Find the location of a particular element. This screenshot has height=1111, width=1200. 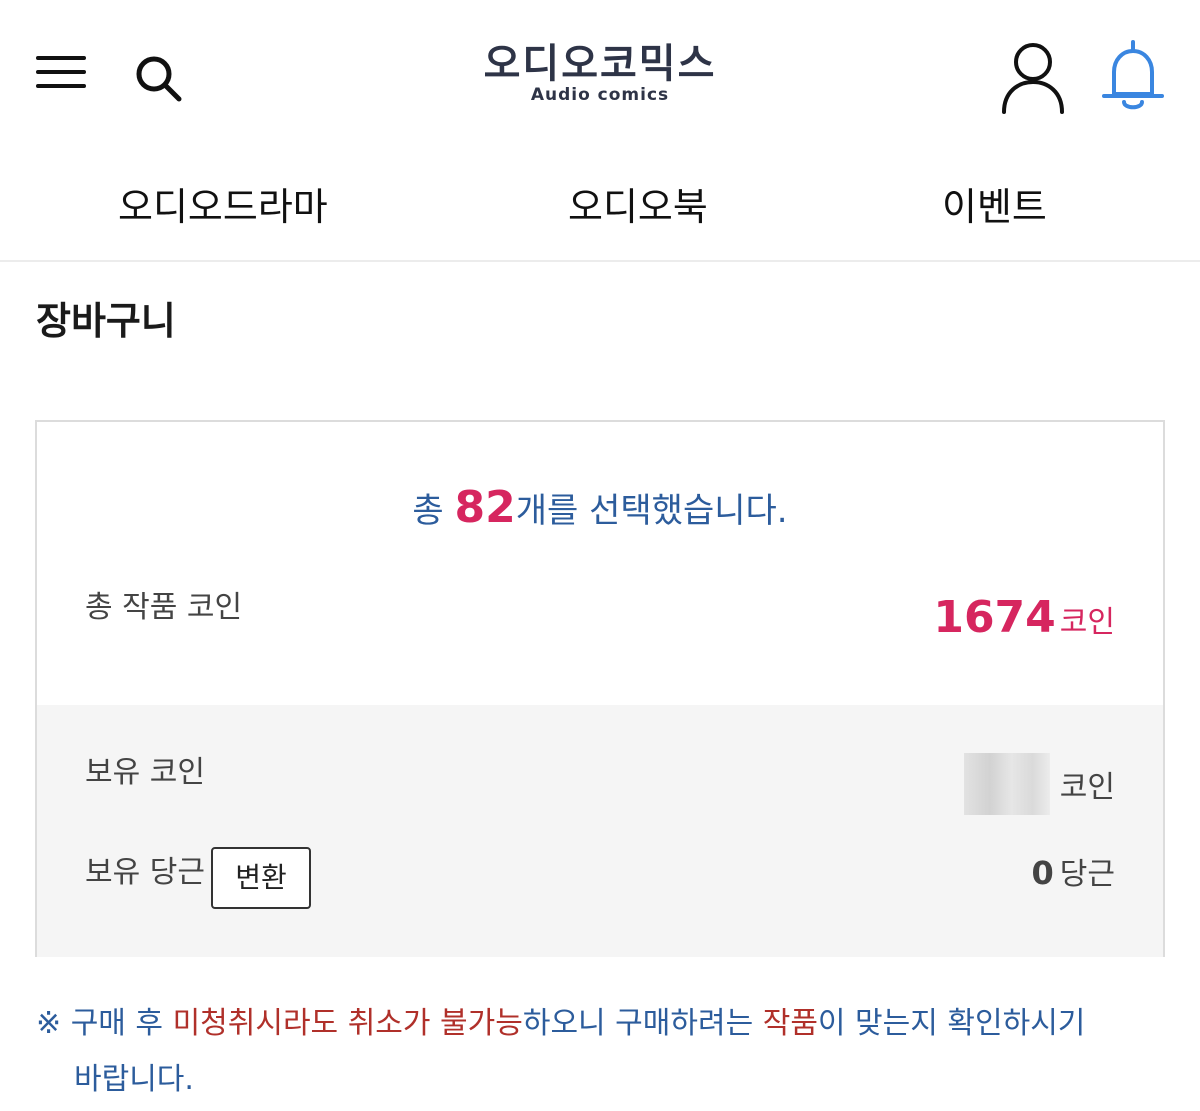

selection-summary: 총 82개를 선택했습니다. is located at coordinates (600, 509).